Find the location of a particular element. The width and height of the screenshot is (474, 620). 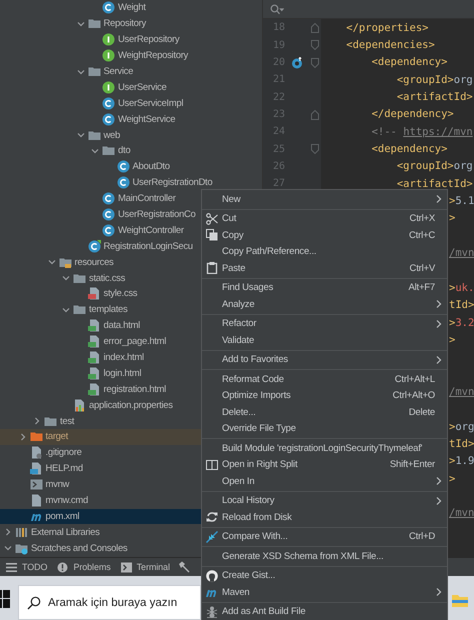

menu-item: Find Usages Alt+F7 is located at coordinates (324, 288).